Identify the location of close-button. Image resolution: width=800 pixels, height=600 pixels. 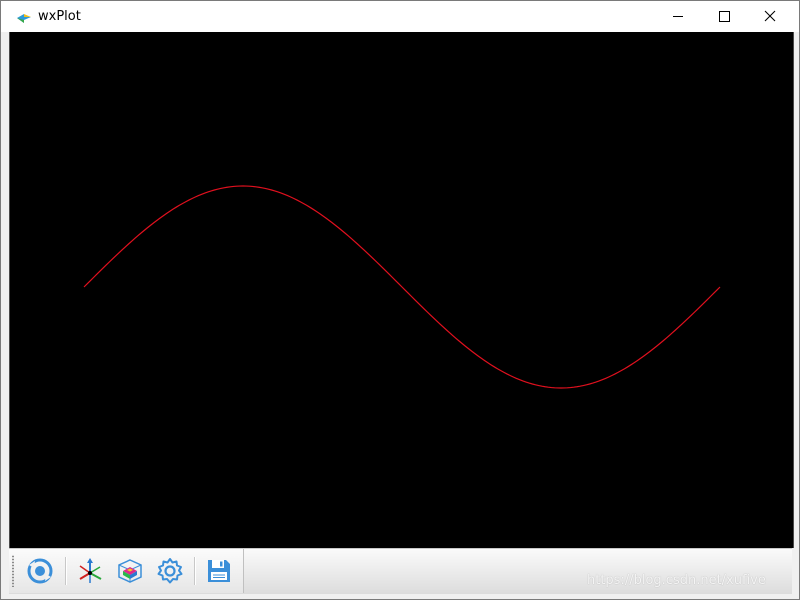
(770, 16).